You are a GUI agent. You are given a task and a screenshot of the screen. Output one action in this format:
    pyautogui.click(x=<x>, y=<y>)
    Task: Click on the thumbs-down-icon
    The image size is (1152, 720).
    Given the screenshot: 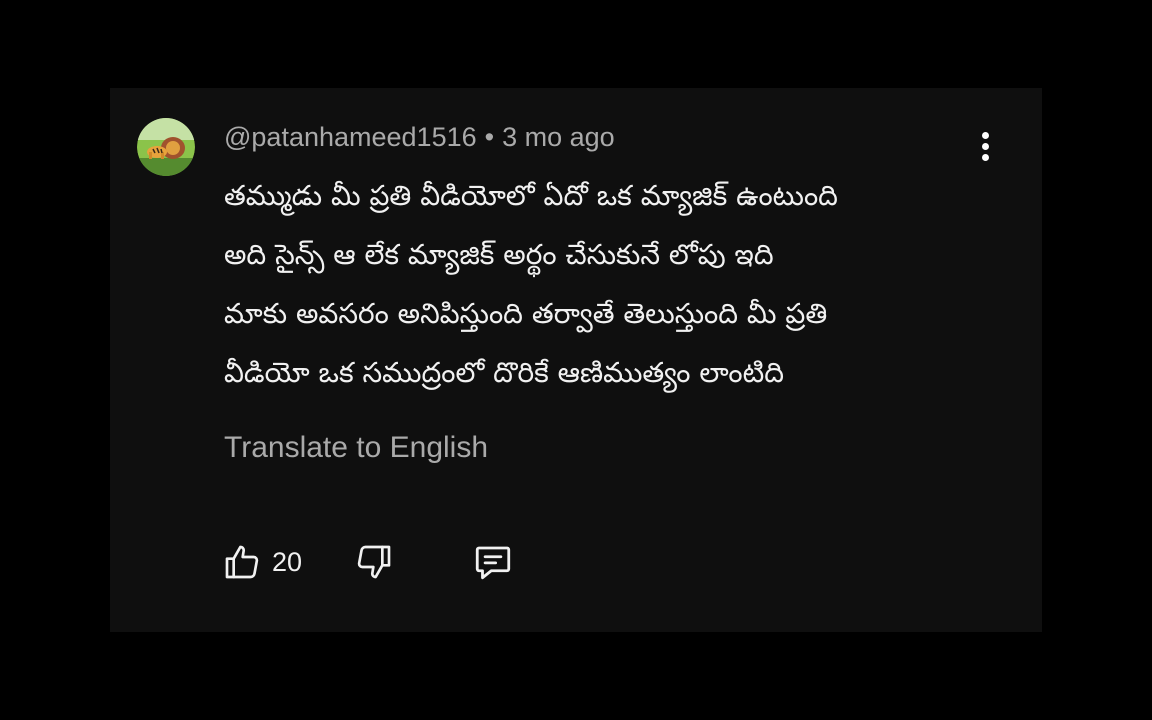 What is the action you would take?
    pyautogui.click(x=374, y=562)
    